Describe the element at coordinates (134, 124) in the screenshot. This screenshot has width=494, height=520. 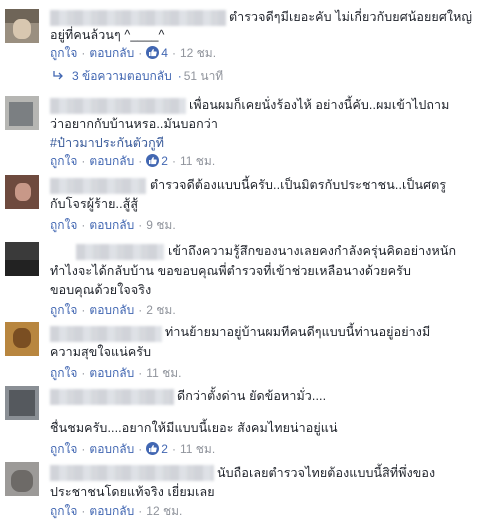
I see `comment-text: ว่าอยากกับบ้านหรอ..มันบอกว่า` at that location.